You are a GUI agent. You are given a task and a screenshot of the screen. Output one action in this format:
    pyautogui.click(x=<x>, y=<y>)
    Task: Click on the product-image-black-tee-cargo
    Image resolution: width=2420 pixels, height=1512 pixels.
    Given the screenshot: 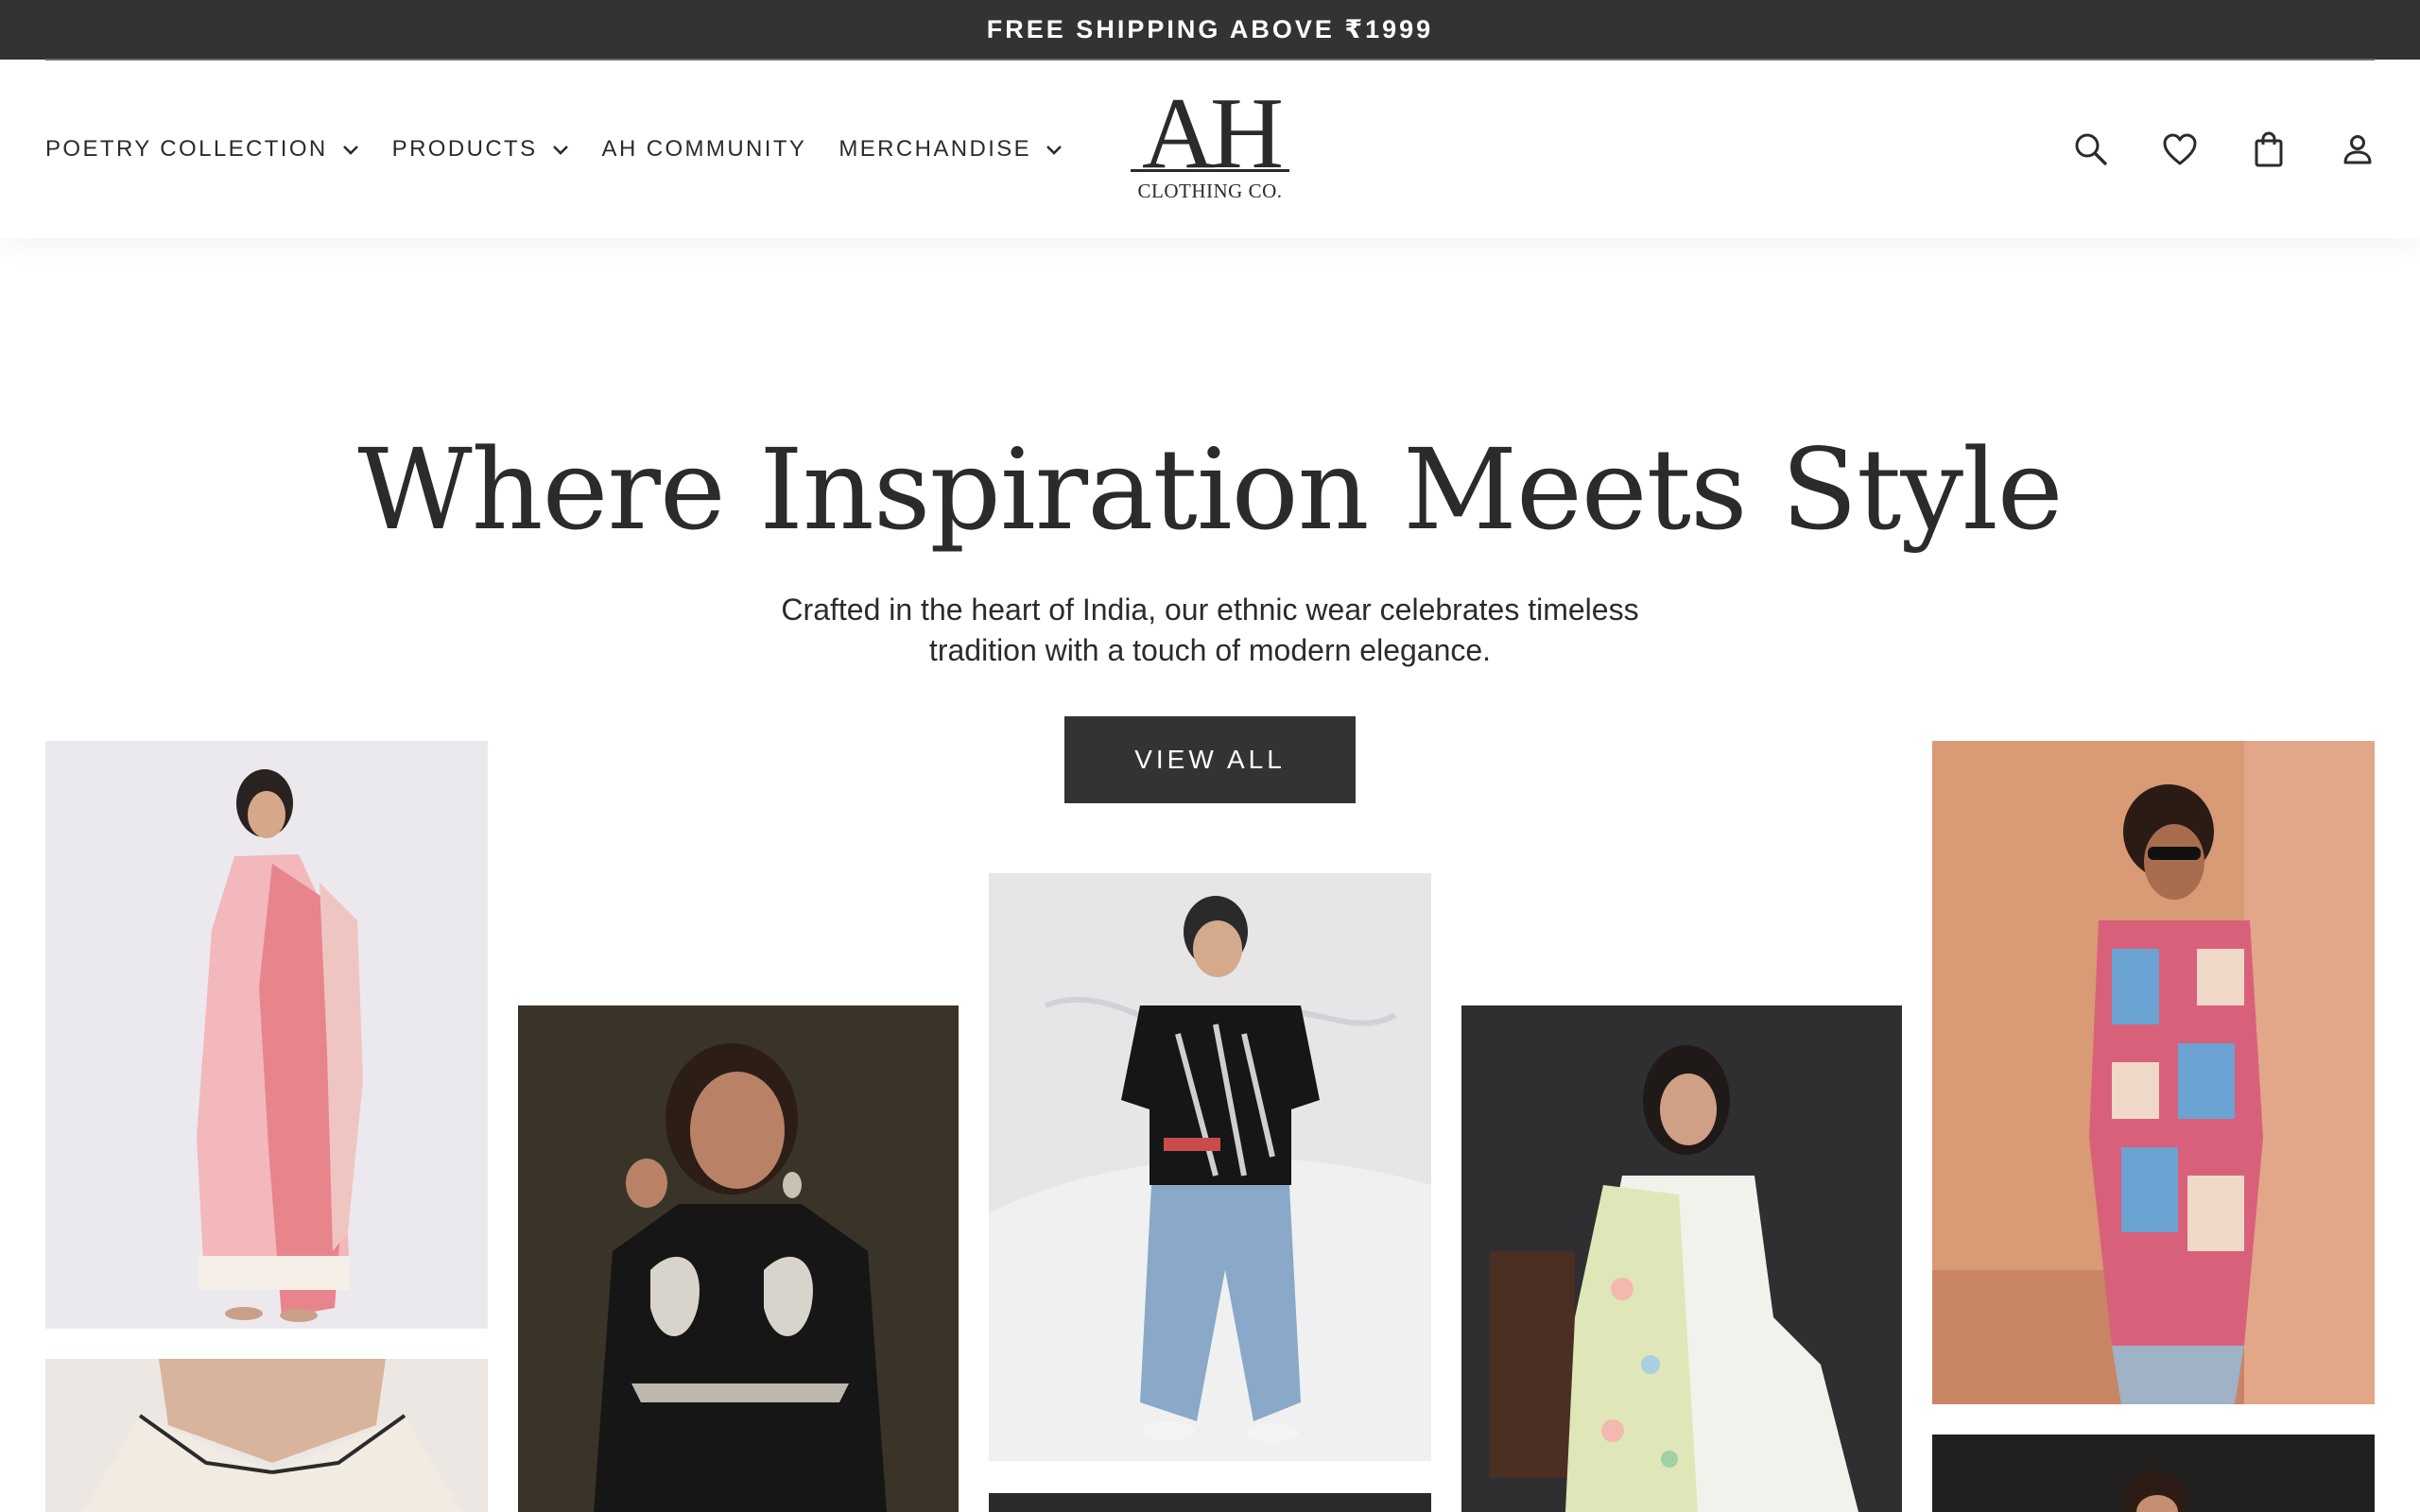 What is the action you would take?
    pyautogui.click(x=1210, y=1167)
    